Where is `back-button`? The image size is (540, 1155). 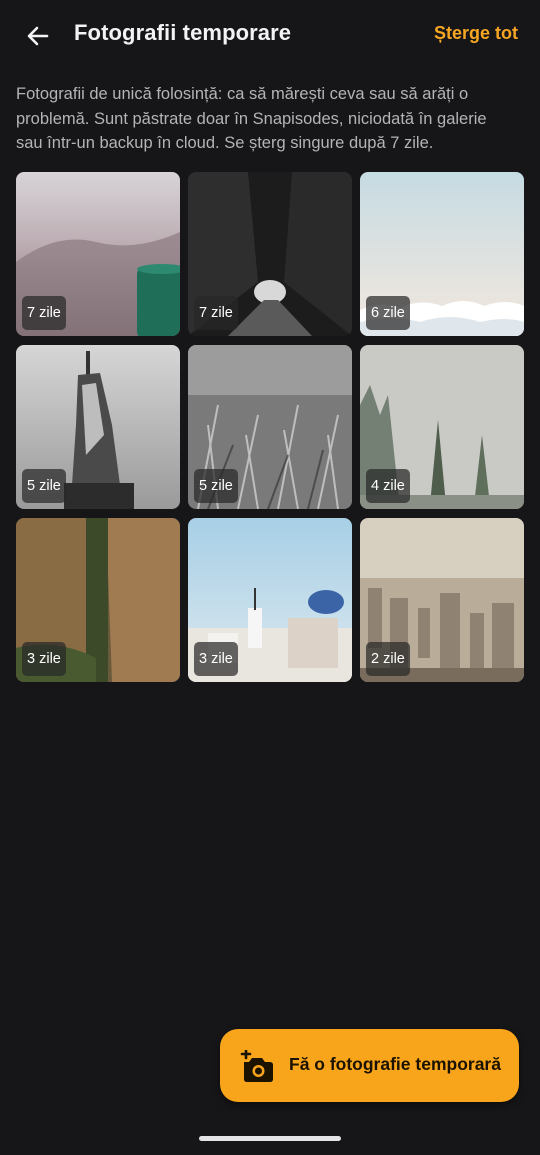 back-button is located at coordinates (38, 36).